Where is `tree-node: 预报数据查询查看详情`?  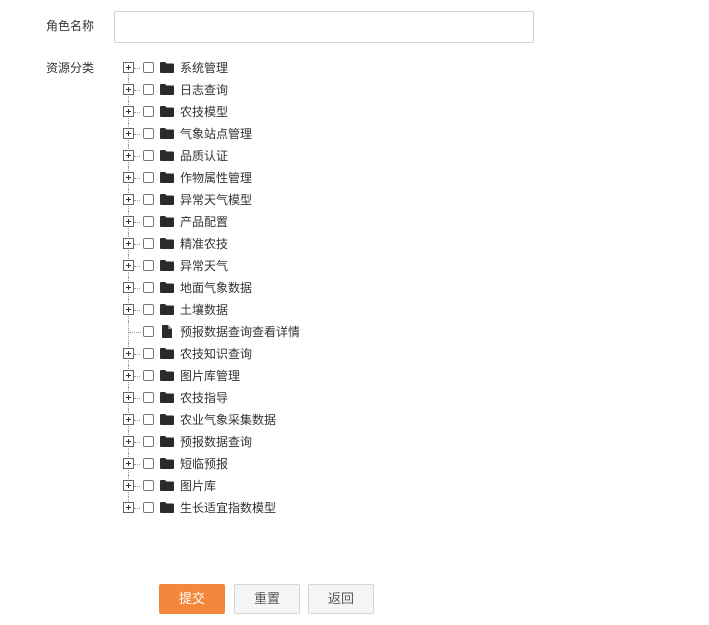
tree-node: 预报数据查询查看详情 is located at coordinates (322, 332).